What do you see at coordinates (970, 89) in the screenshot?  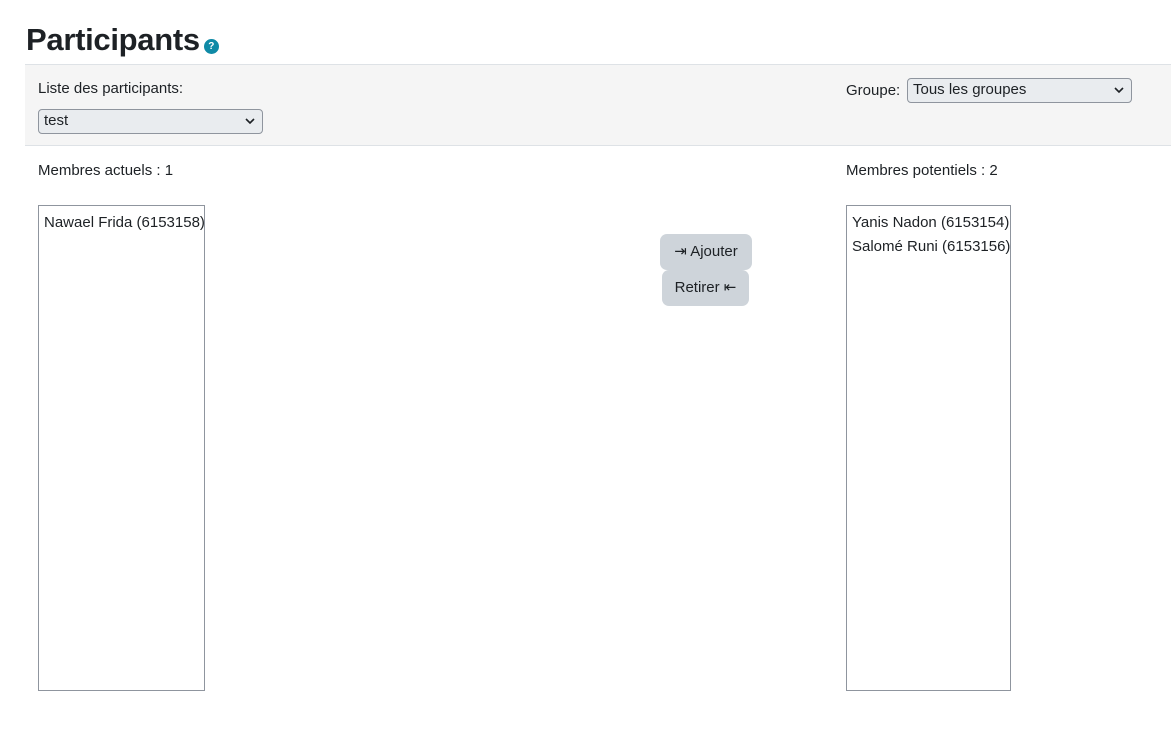 I see `group-selected-value: Tous les groupes` at bounding box center [970, 89].